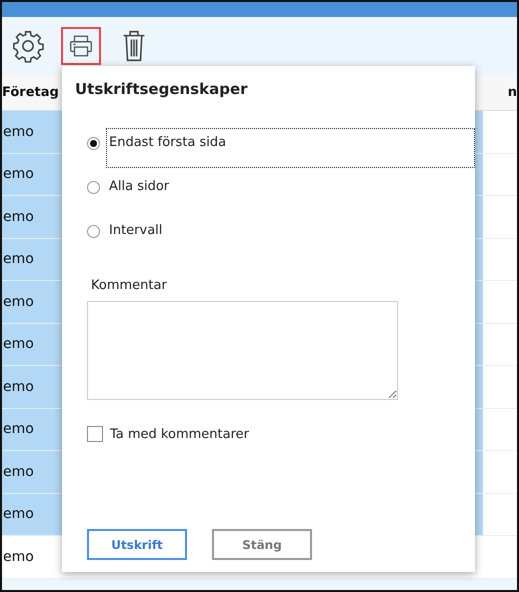 The width and height of the screenshot is (519, 592). I want to click on column-header: Företag, so click(30, 92).